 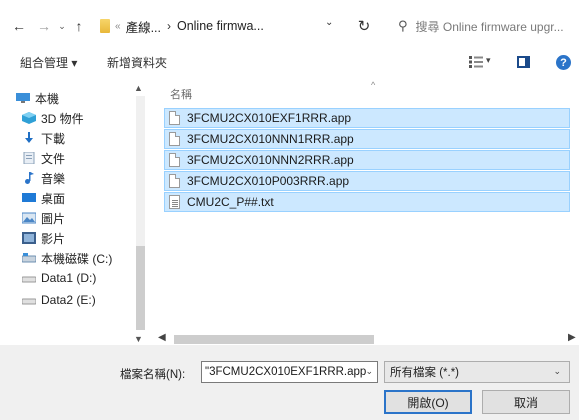 What do you see at coordinates (44, 26) in the screenshot?
I see `forward-arrow-icon: →` at bounding box center [44, 26].